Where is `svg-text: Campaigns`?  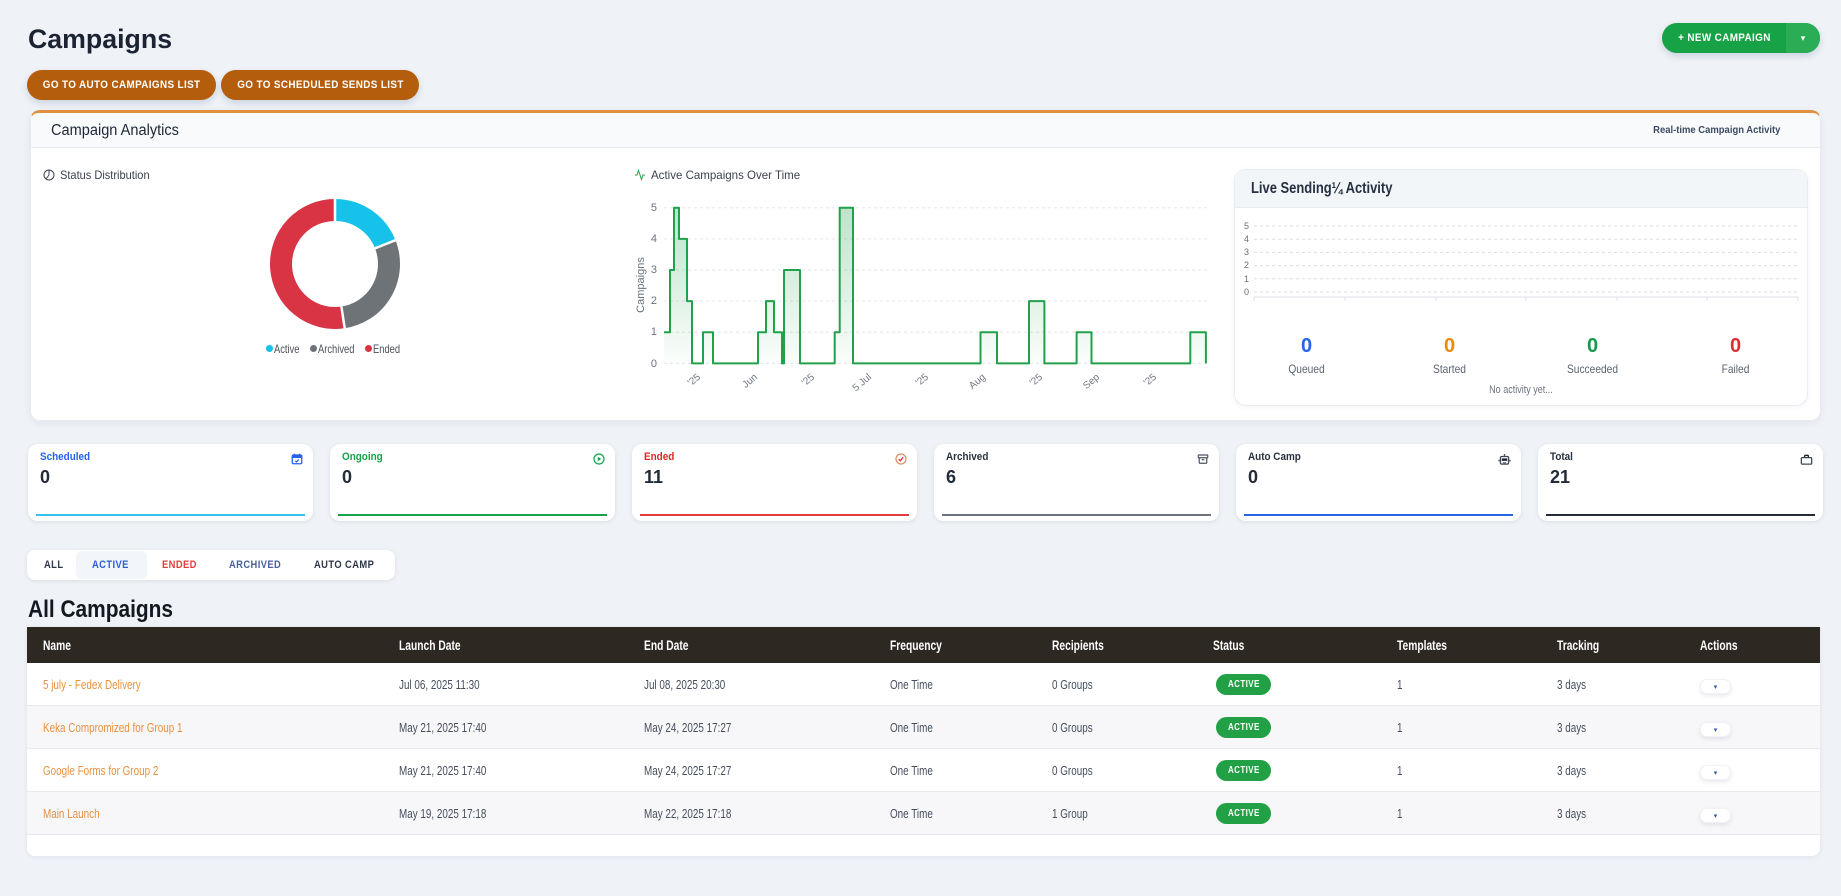
svg-text: Campaigns is located at coordinates (641, 285).